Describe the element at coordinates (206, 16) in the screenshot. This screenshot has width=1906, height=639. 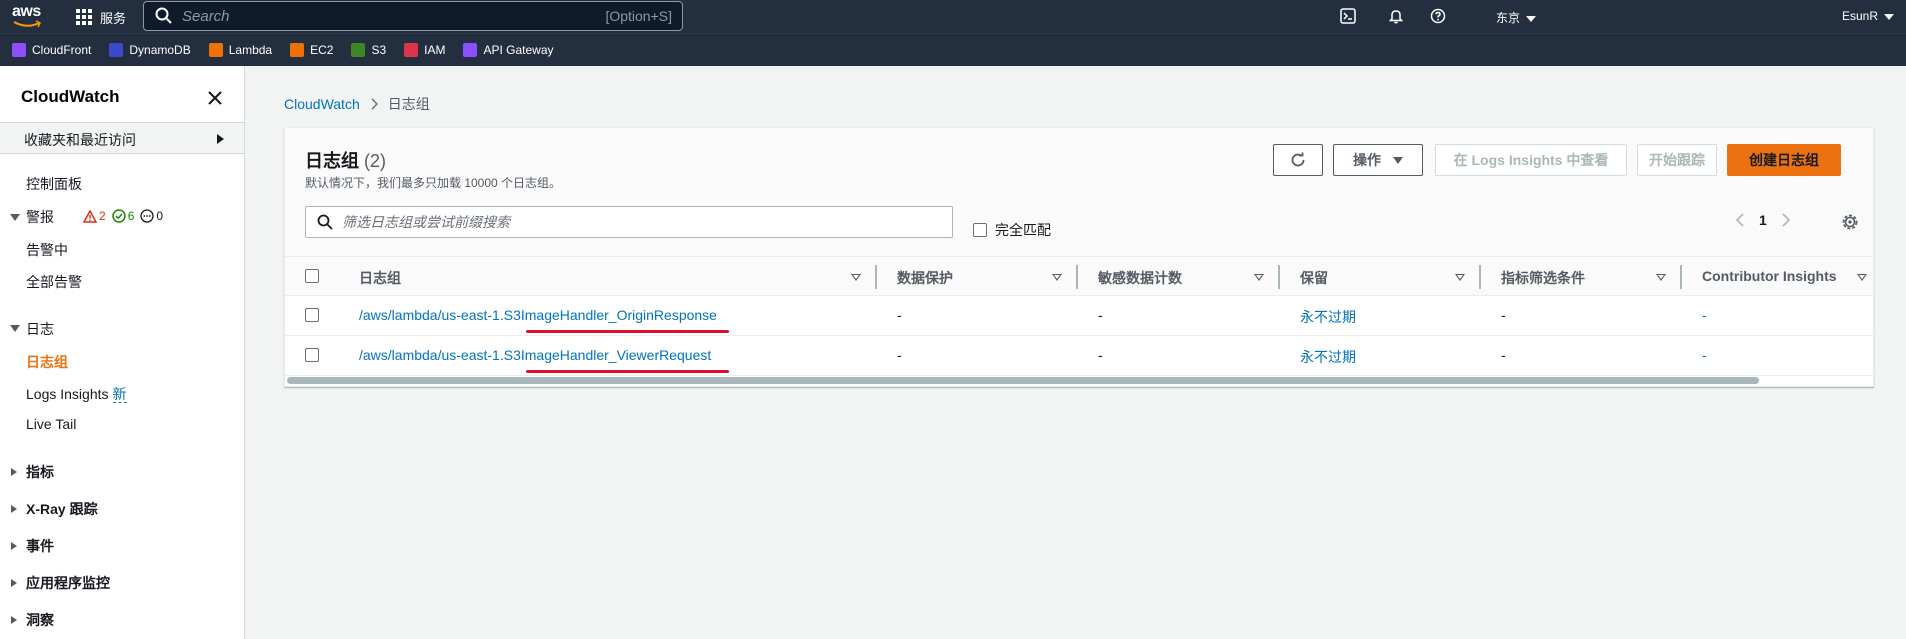
I see `search-placeholder: Search` at that location.